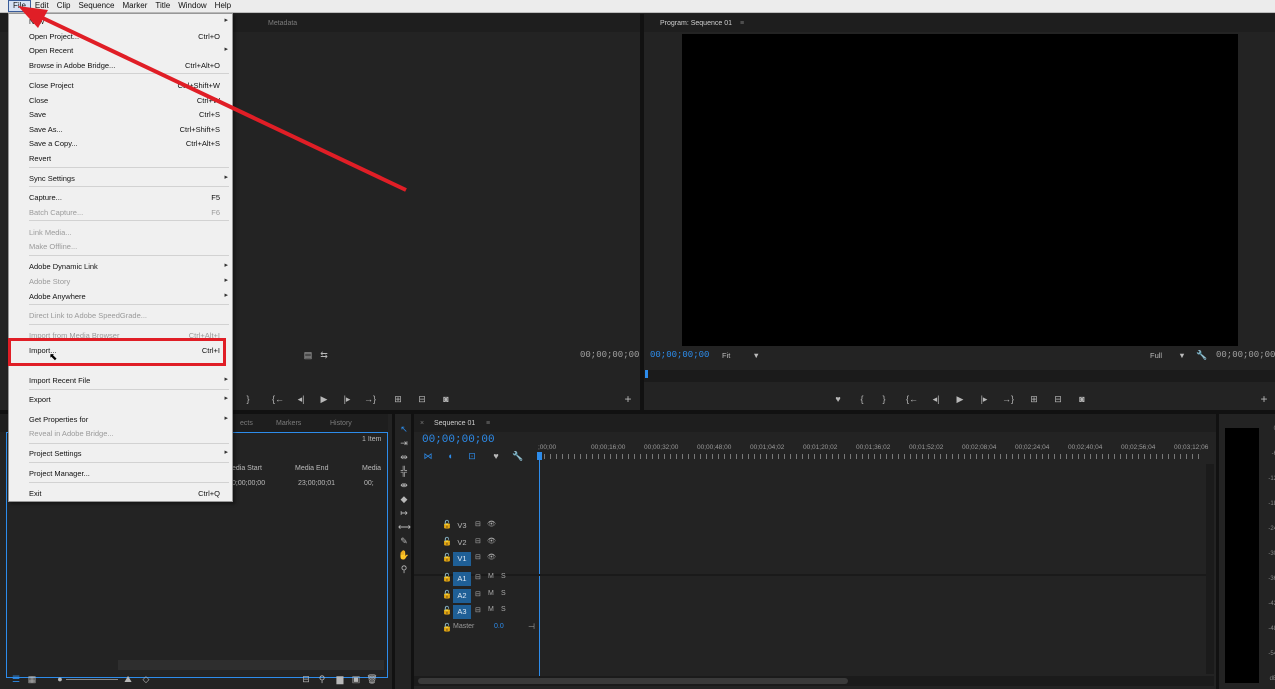 This screenshot has width=1275, height=689. I want to click on menu-item-adobe-anywhere: Adobe Anywhere ▸, so click(120, 297).